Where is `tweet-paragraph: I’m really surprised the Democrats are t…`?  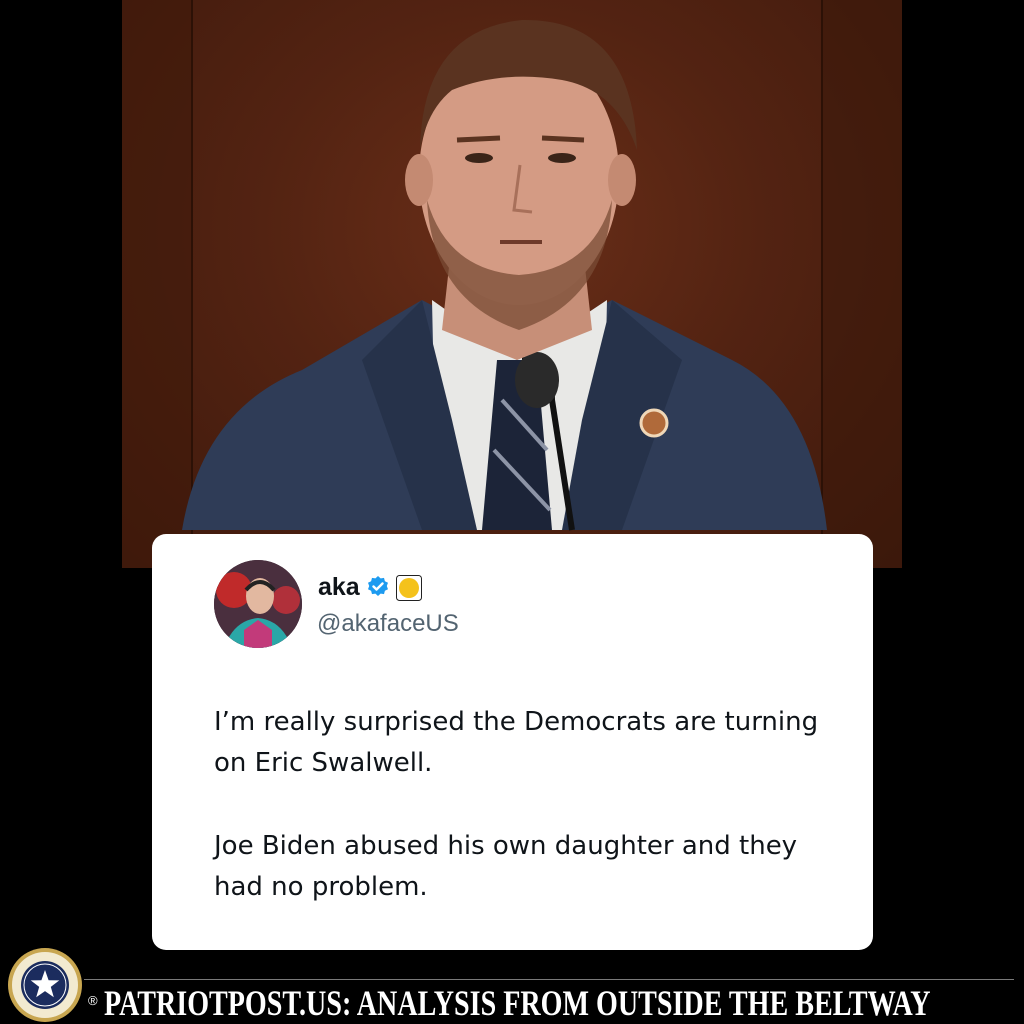 tweet-paragraph: I’m really surprised the Democrats are t… is located at coordinates (516, 742).